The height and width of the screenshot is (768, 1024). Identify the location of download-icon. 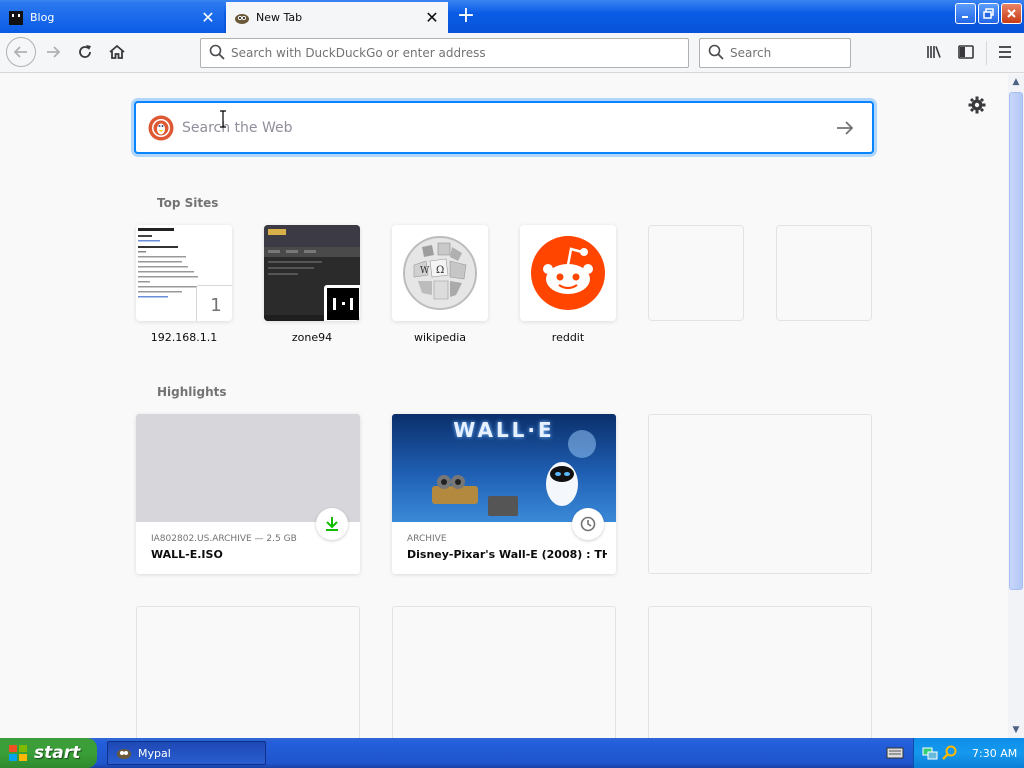
(332, 524).